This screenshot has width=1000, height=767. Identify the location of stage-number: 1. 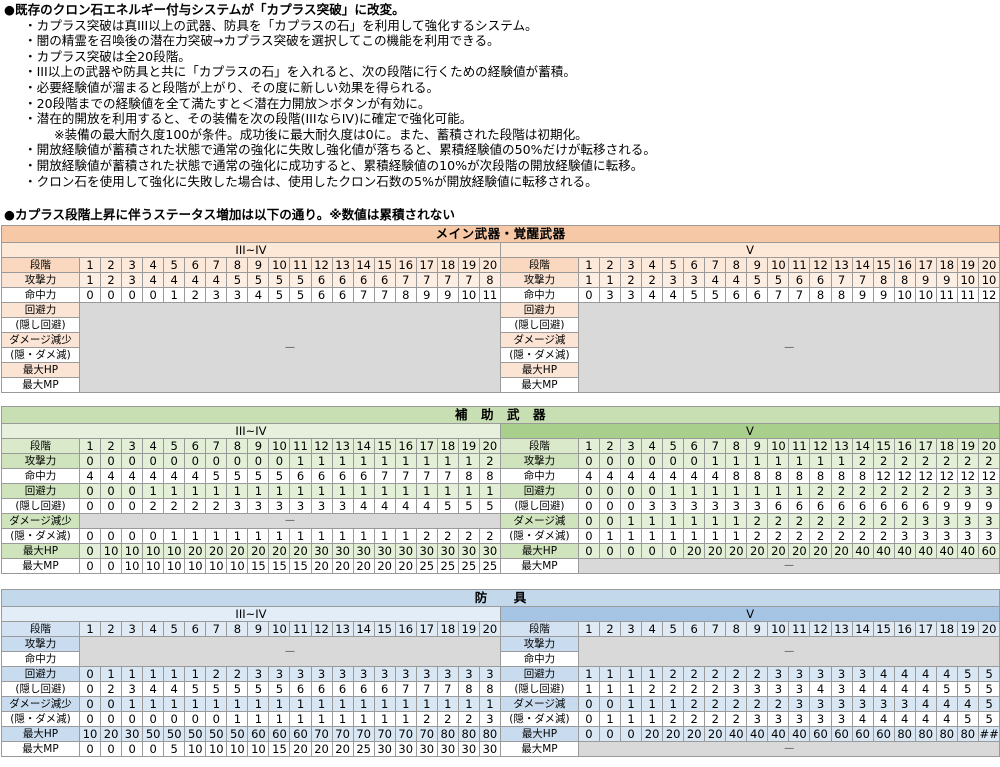
(90, 265).